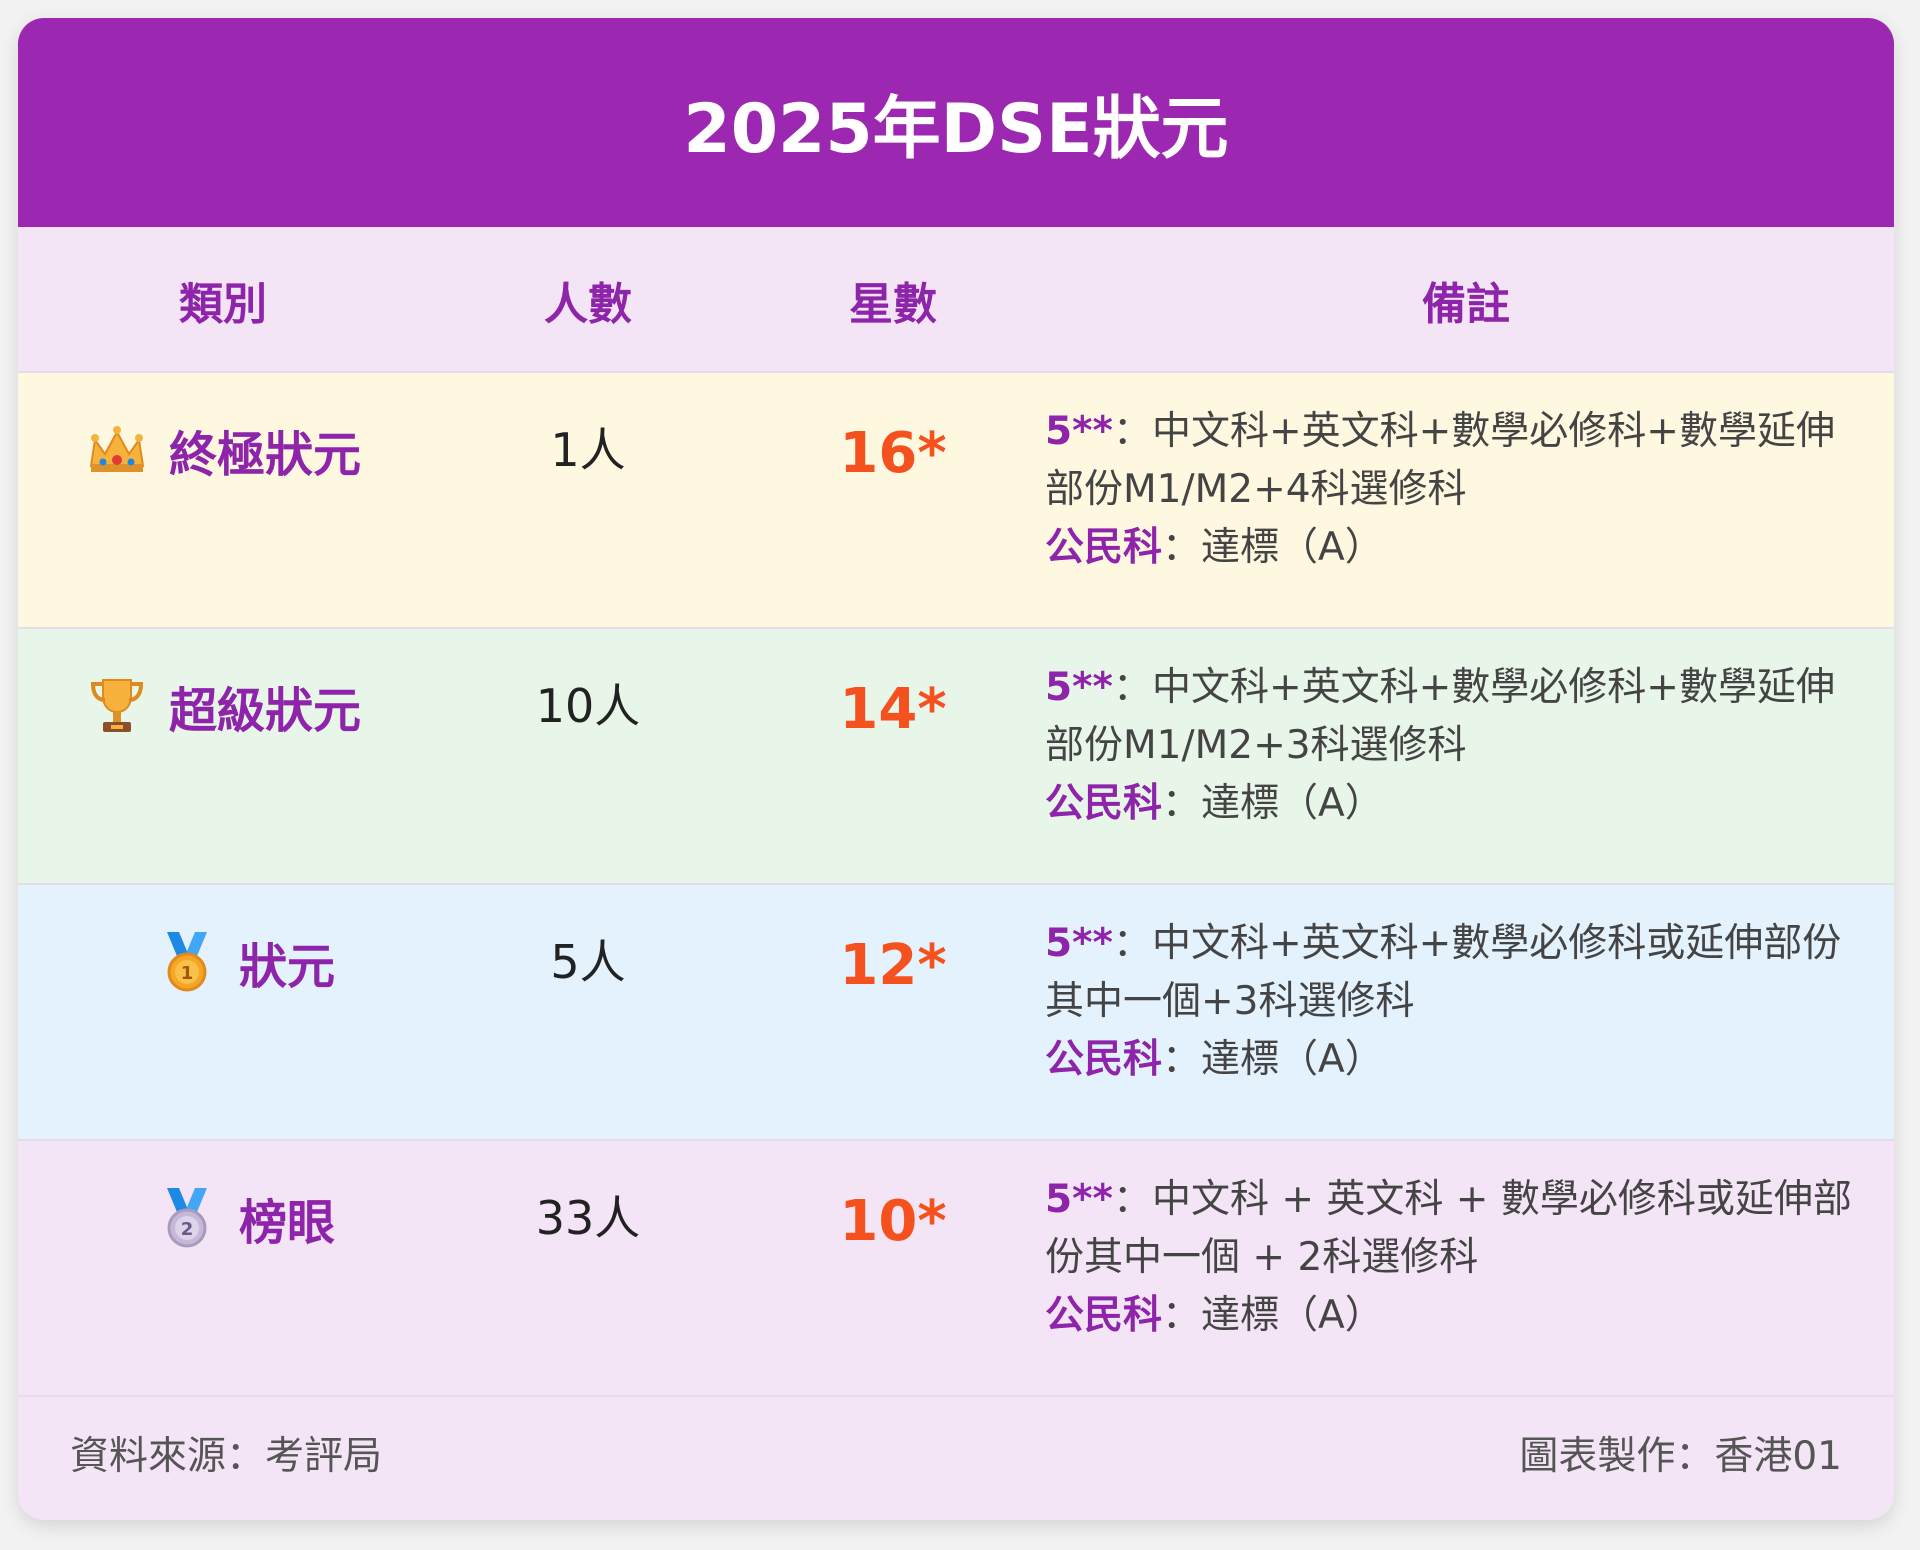  What do you see at coordinates (588, 706) in the screenshot?
I see `count-cell: 10人` at bounding box center [588, 706].